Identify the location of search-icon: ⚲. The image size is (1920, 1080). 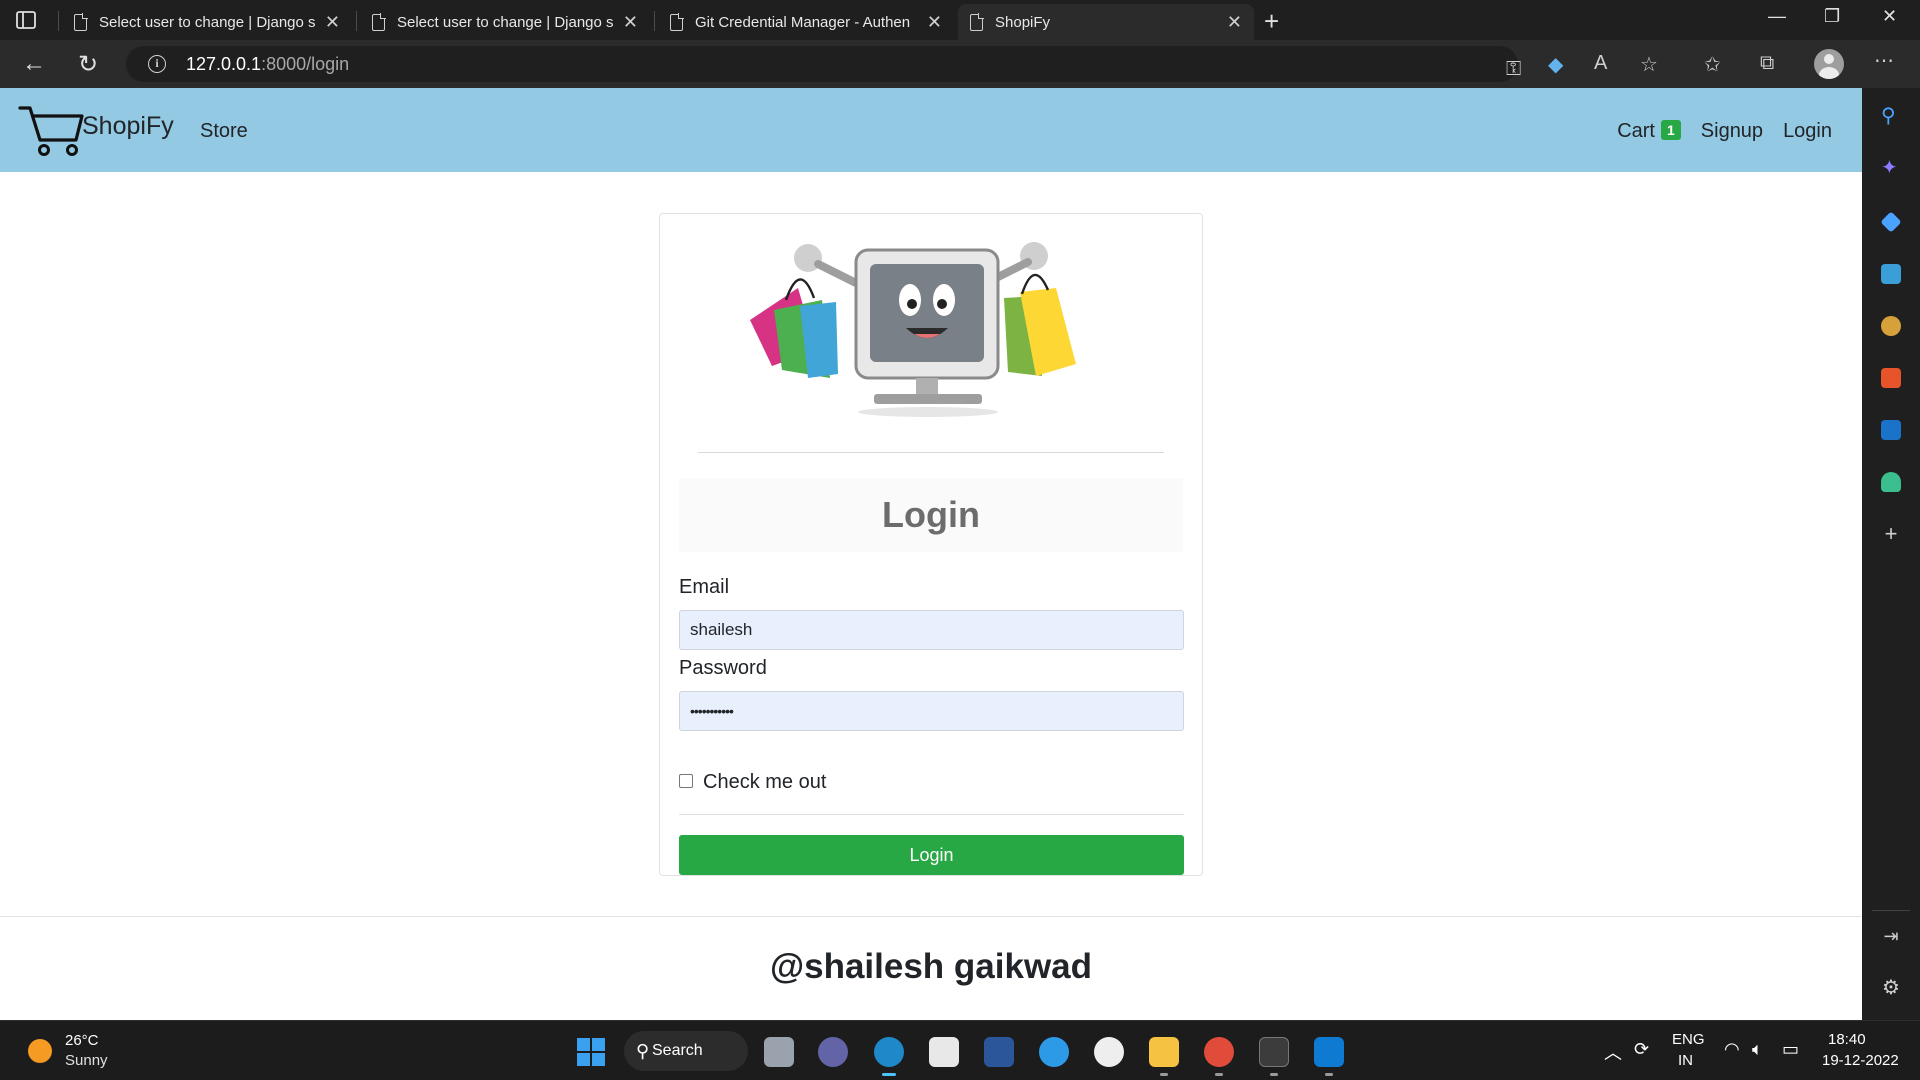
(1891, 116).